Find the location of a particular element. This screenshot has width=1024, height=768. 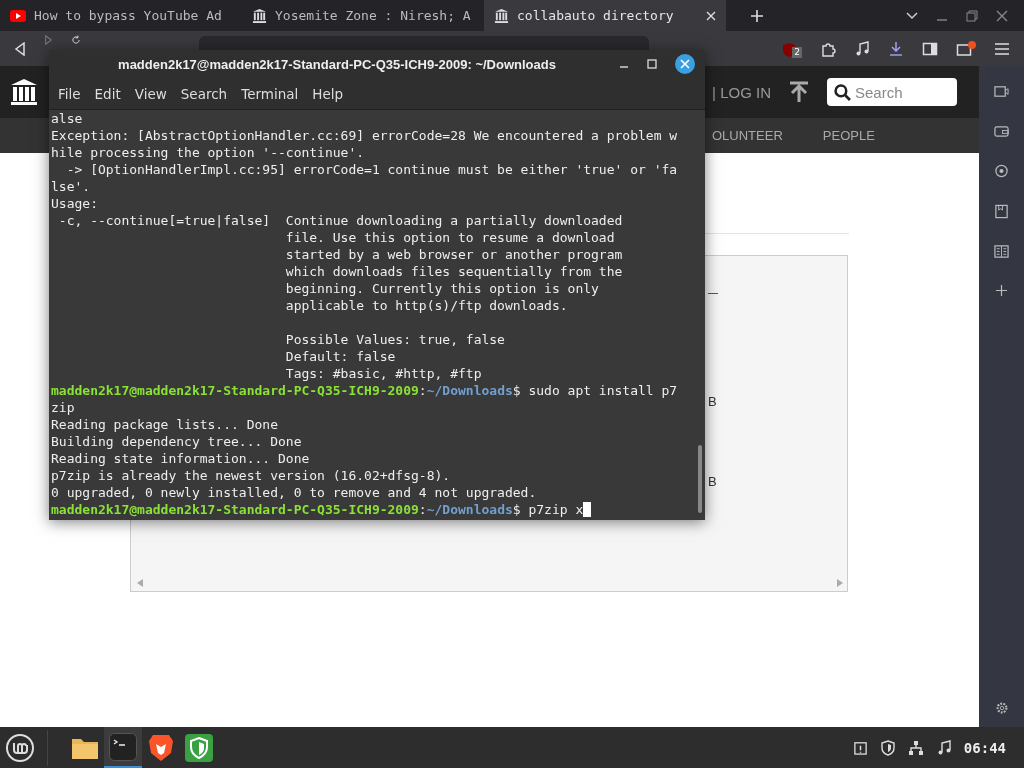

menu-item: Terminal is located at coordinates (270, 94).